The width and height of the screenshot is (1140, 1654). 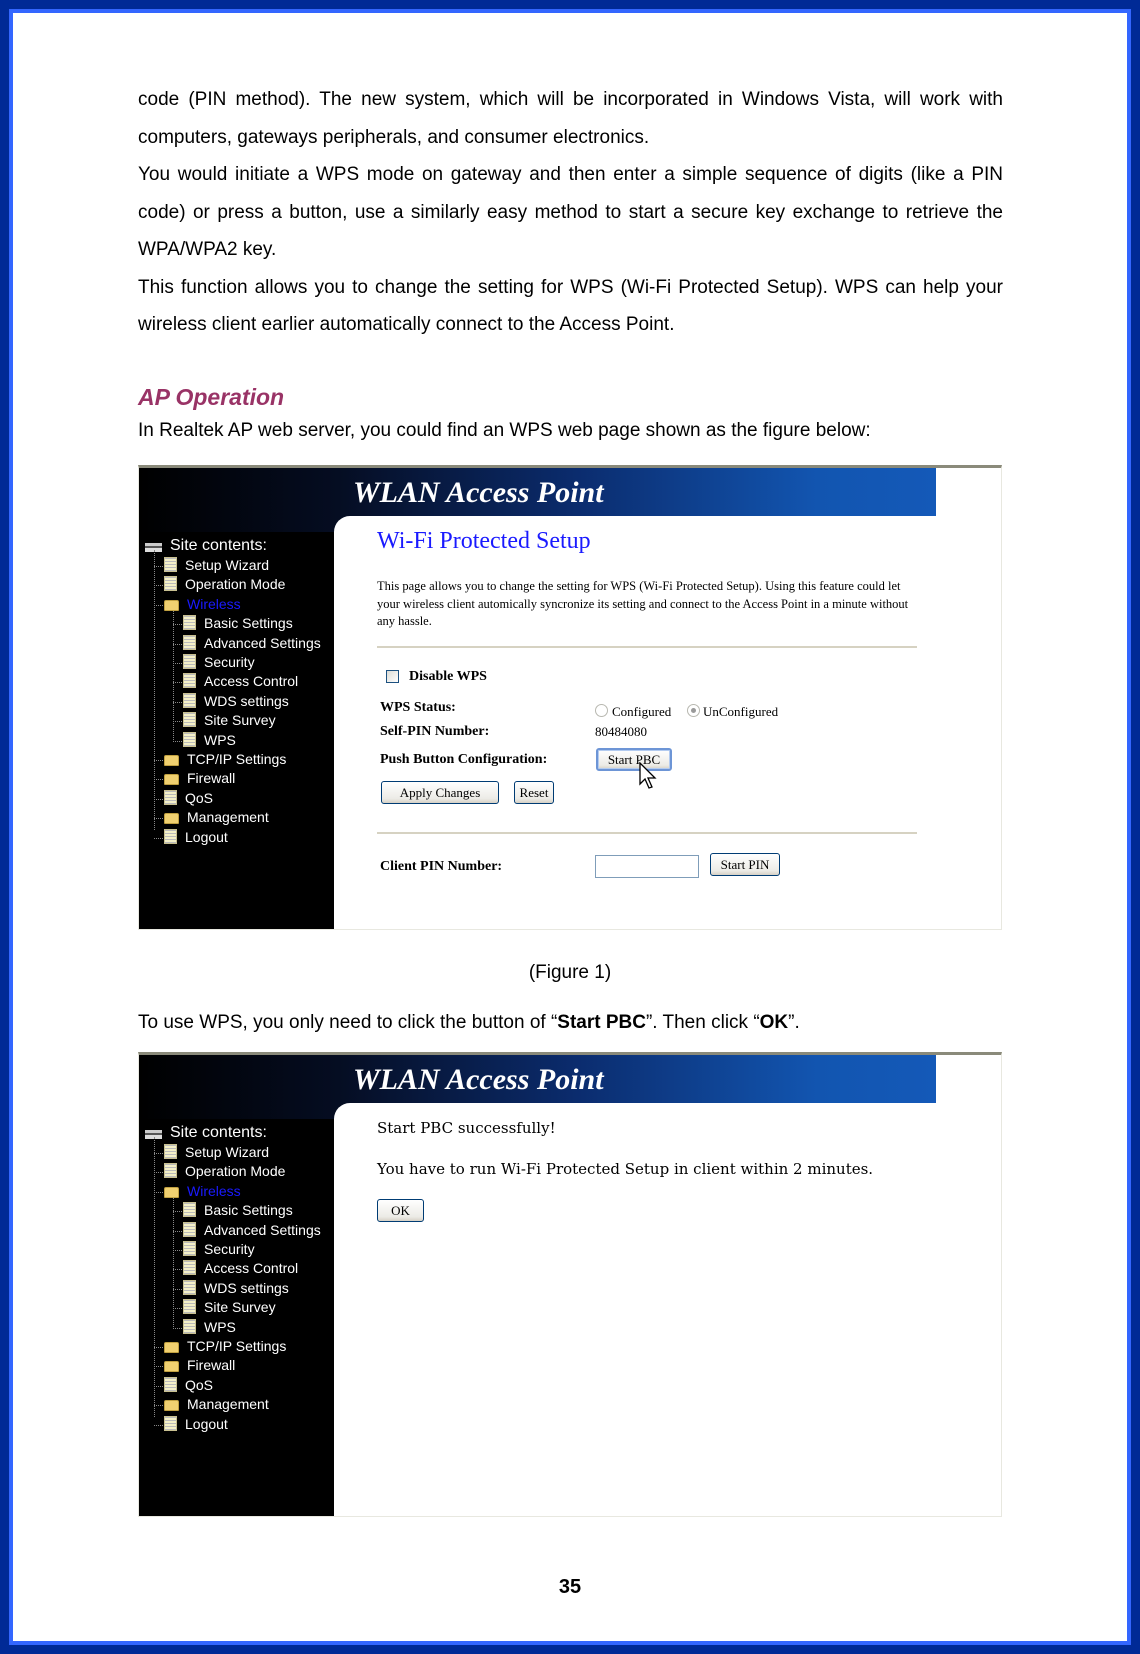 I want to click on apply-changes-button: Apply Changes, so click(x=440, y=792).